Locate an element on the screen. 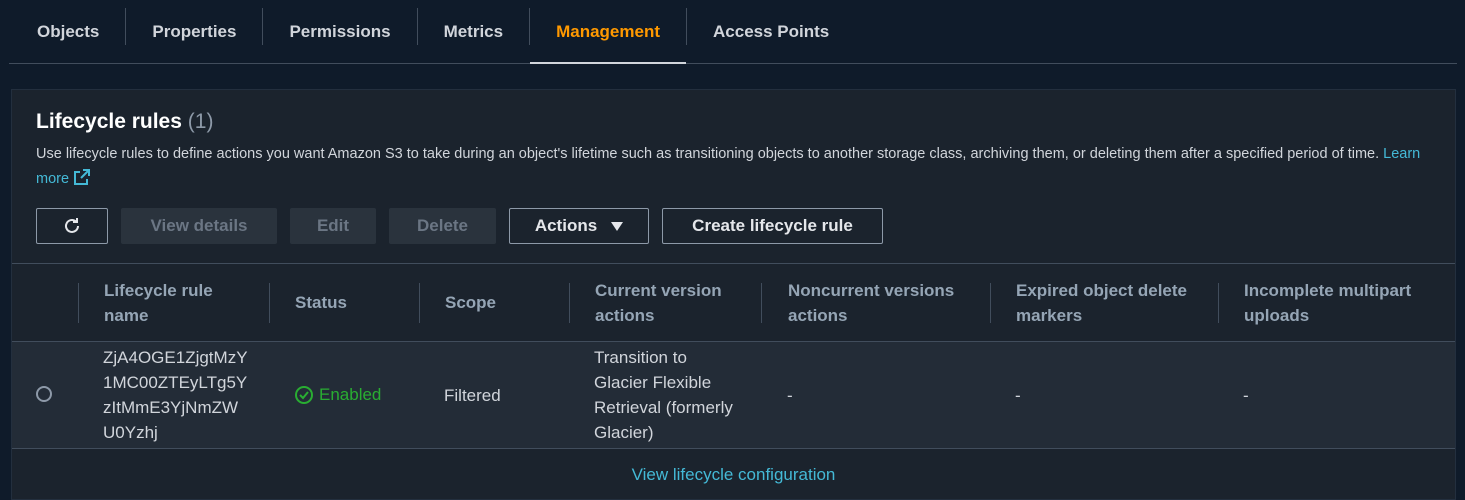  noncurrent-actions-cell: - is located at coordinates (790, 395).